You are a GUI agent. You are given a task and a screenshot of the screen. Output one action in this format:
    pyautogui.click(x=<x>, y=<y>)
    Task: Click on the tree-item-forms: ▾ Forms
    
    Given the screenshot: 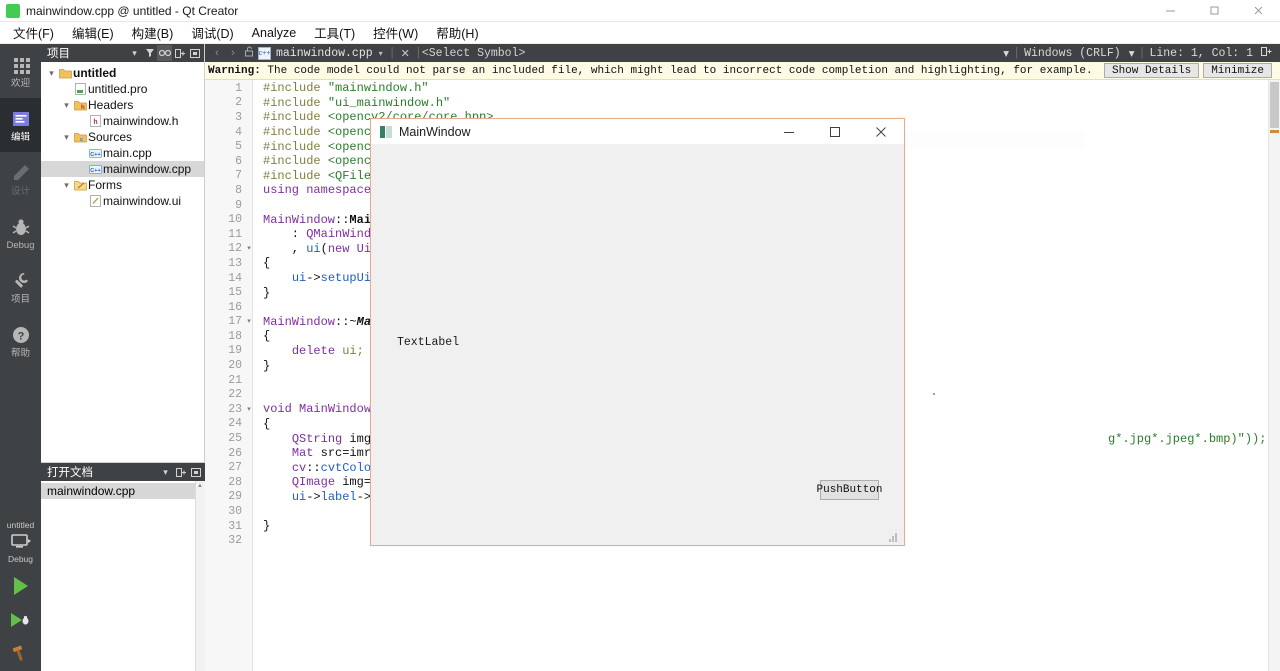 What is the action you would take?
    pyautogui.click(x=122, y=185)
    